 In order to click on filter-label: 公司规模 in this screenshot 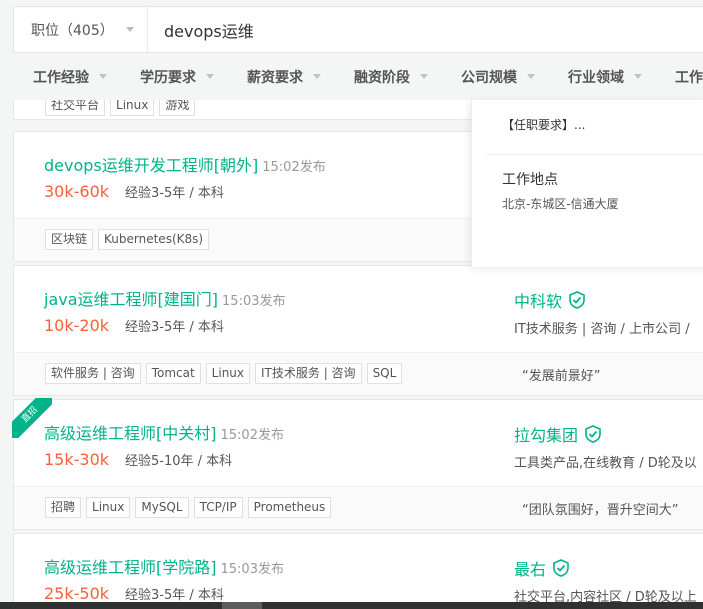, I will do `click(489, 77)`.